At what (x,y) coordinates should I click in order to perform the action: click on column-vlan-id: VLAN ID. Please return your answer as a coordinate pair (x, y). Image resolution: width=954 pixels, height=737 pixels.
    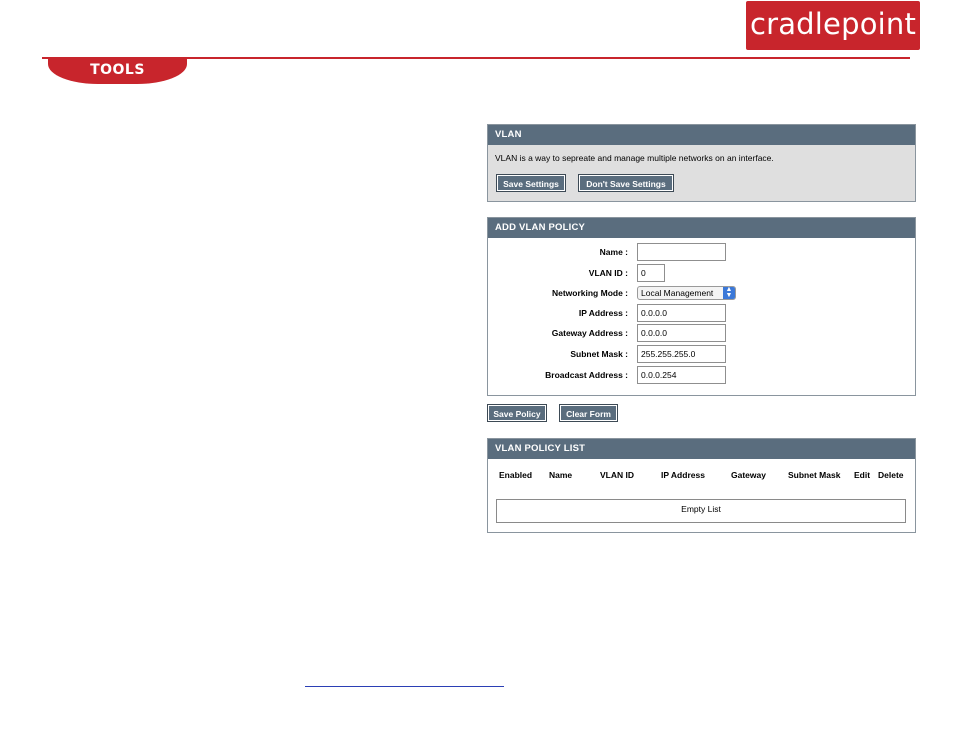
    Looking at the image, I should click on (617, 475).